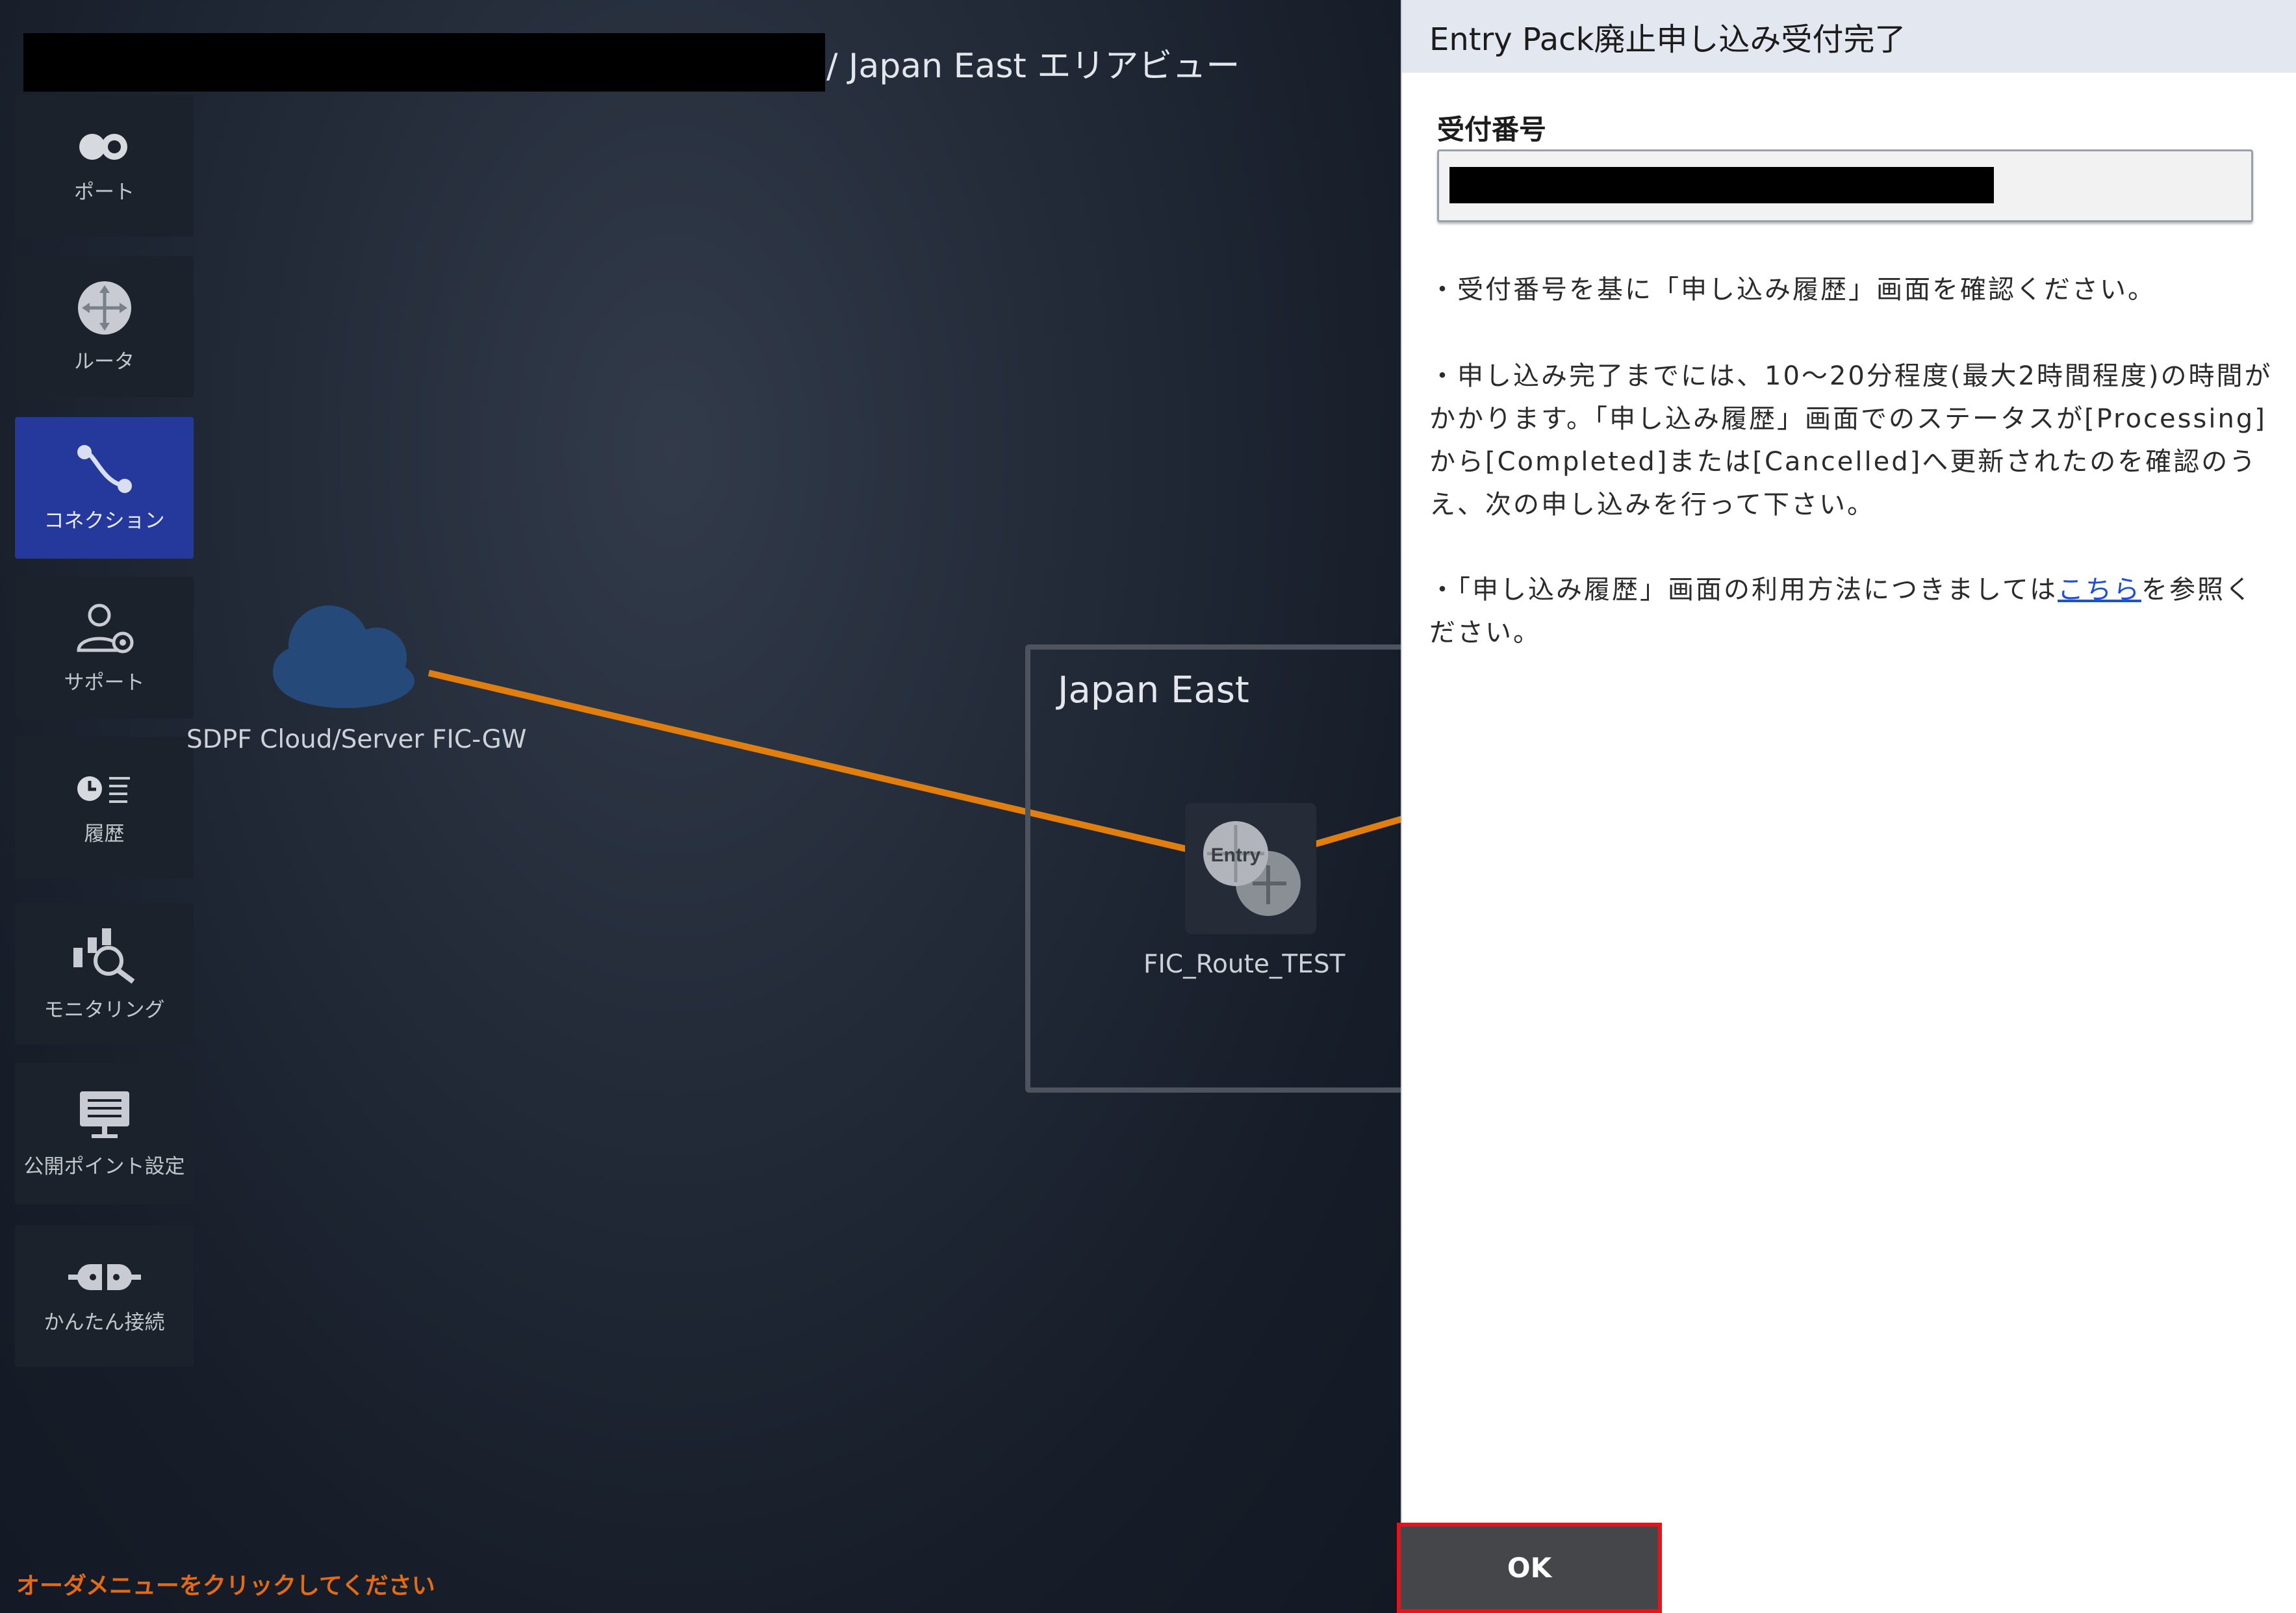  Describe the element at coordinates (1244, 964) in the screenshot. I see `router-label: FIC_Route_TEST` at that location.